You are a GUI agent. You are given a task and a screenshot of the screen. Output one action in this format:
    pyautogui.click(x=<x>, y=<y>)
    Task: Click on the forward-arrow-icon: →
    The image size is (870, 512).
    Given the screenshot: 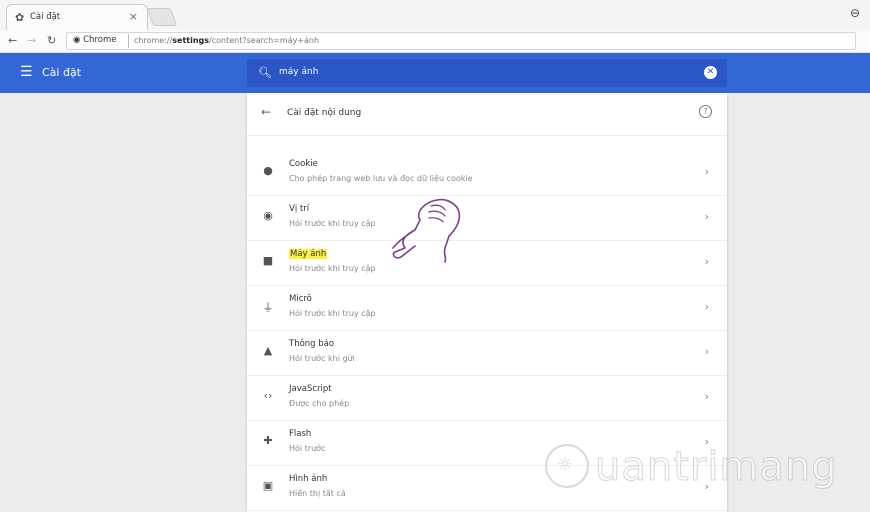 What is the action you would take?
    pyautogui.click(x=31, y=40)
    